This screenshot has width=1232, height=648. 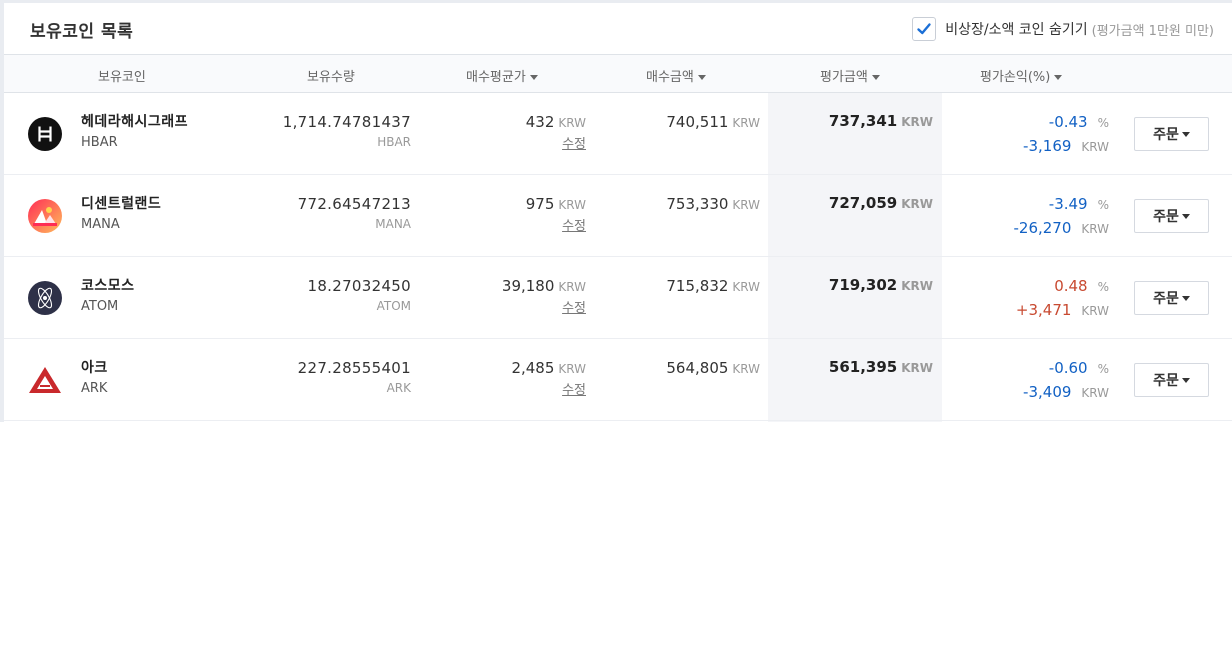 I want to click on eval-amount-value: 727,059, so click(x=863, y=203).